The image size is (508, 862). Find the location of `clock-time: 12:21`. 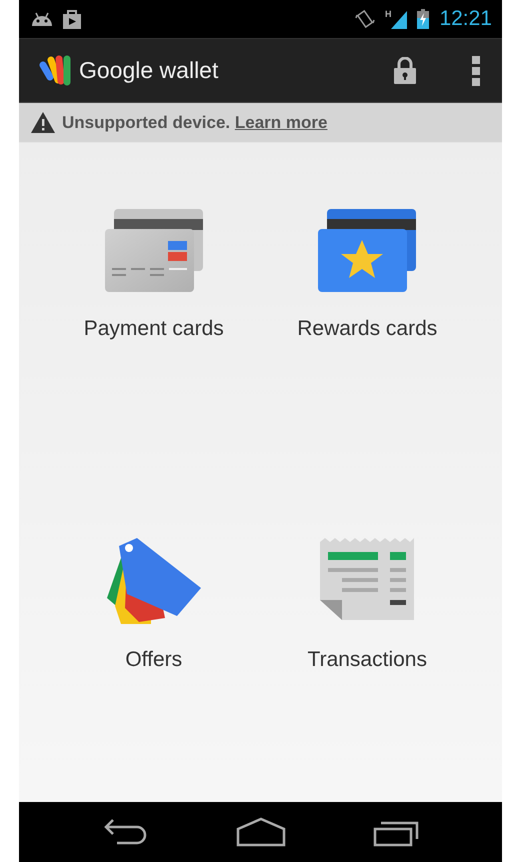

clock-time: 12:21 is located at coordinates (465, 19).